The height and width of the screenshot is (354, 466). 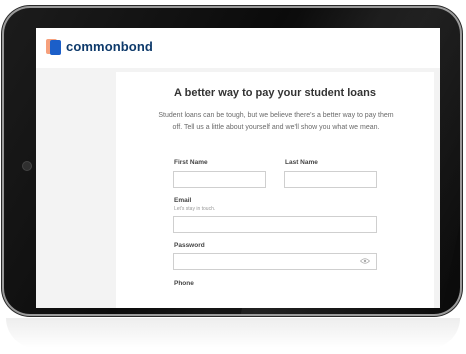 What do you see at coordinates (233, 333) in the screenshot?
I see `tablet-reflection` at bounding box center [233, 333].